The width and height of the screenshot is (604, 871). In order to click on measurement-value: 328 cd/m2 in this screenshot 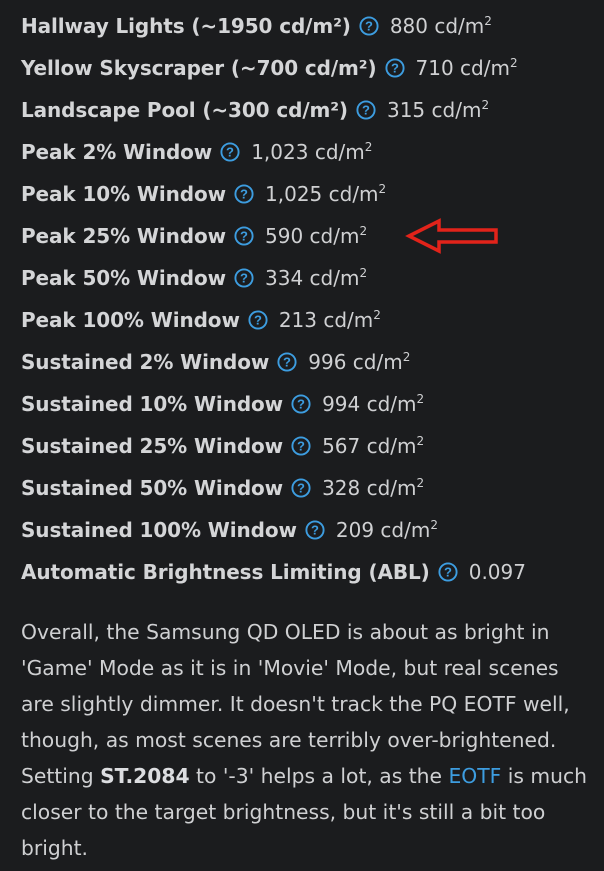, I will do `click(373, 488)`.